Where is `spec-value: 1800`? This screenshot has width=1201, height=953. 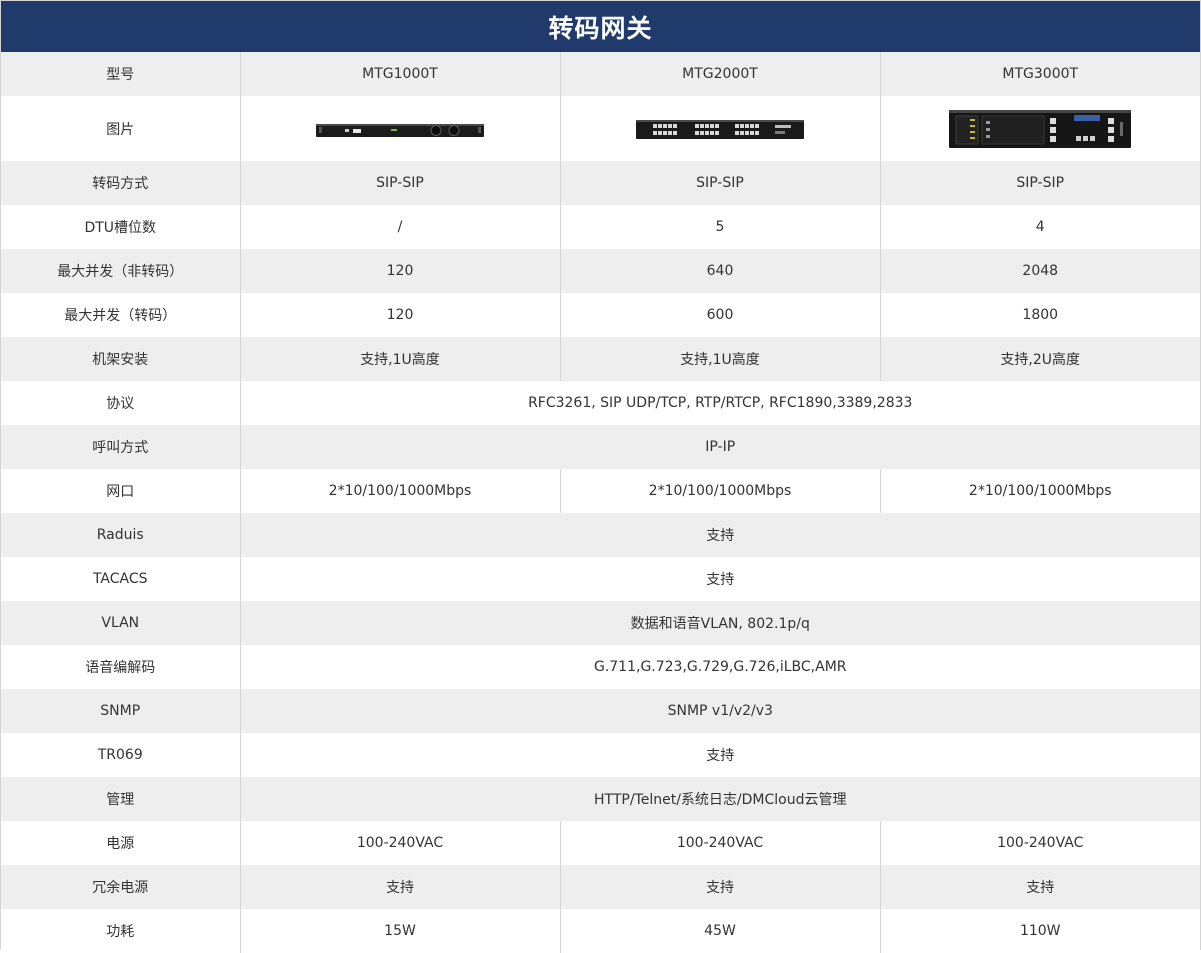
spec-value: 1800 is located at coordinates (1039, 315).